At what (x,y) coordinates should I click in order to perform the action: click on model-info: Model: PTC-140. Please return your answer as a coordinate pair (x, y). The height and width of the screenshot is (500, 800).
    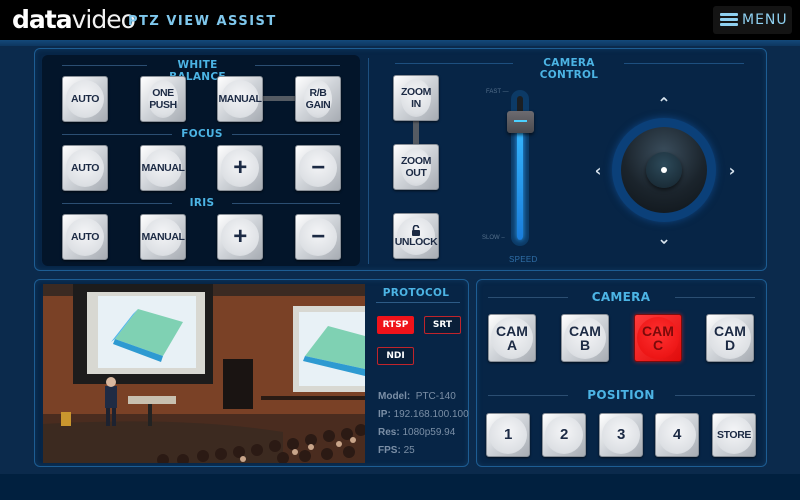
    Looking at the image, I should click on (417, 396).